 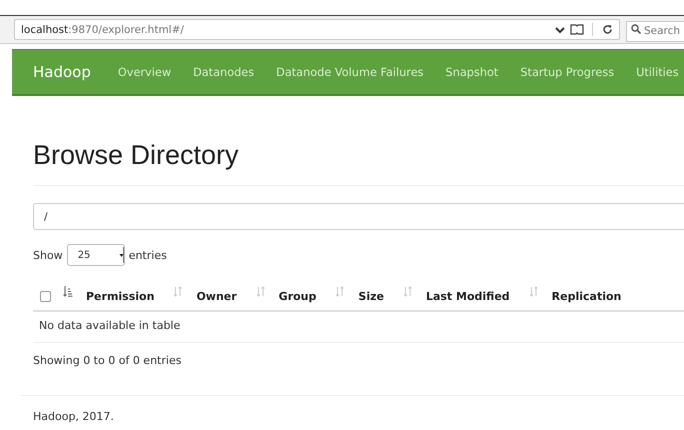 I want to click on page-heading: Browse Directory, so click(x=136, y=156).